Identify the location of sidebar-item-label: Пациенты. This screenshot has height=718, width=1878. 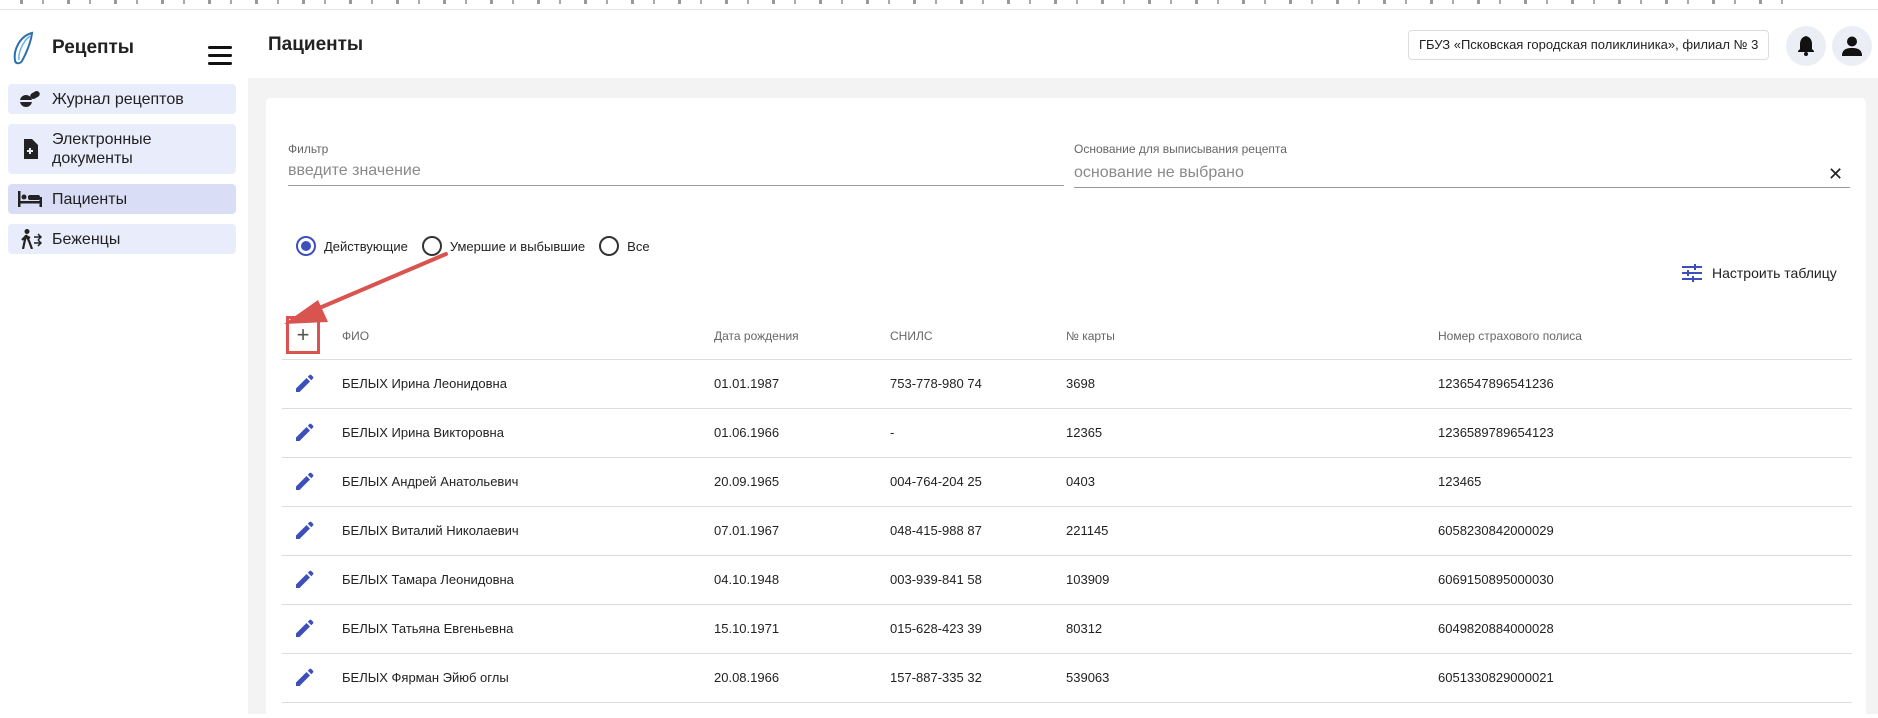
(90, 199).